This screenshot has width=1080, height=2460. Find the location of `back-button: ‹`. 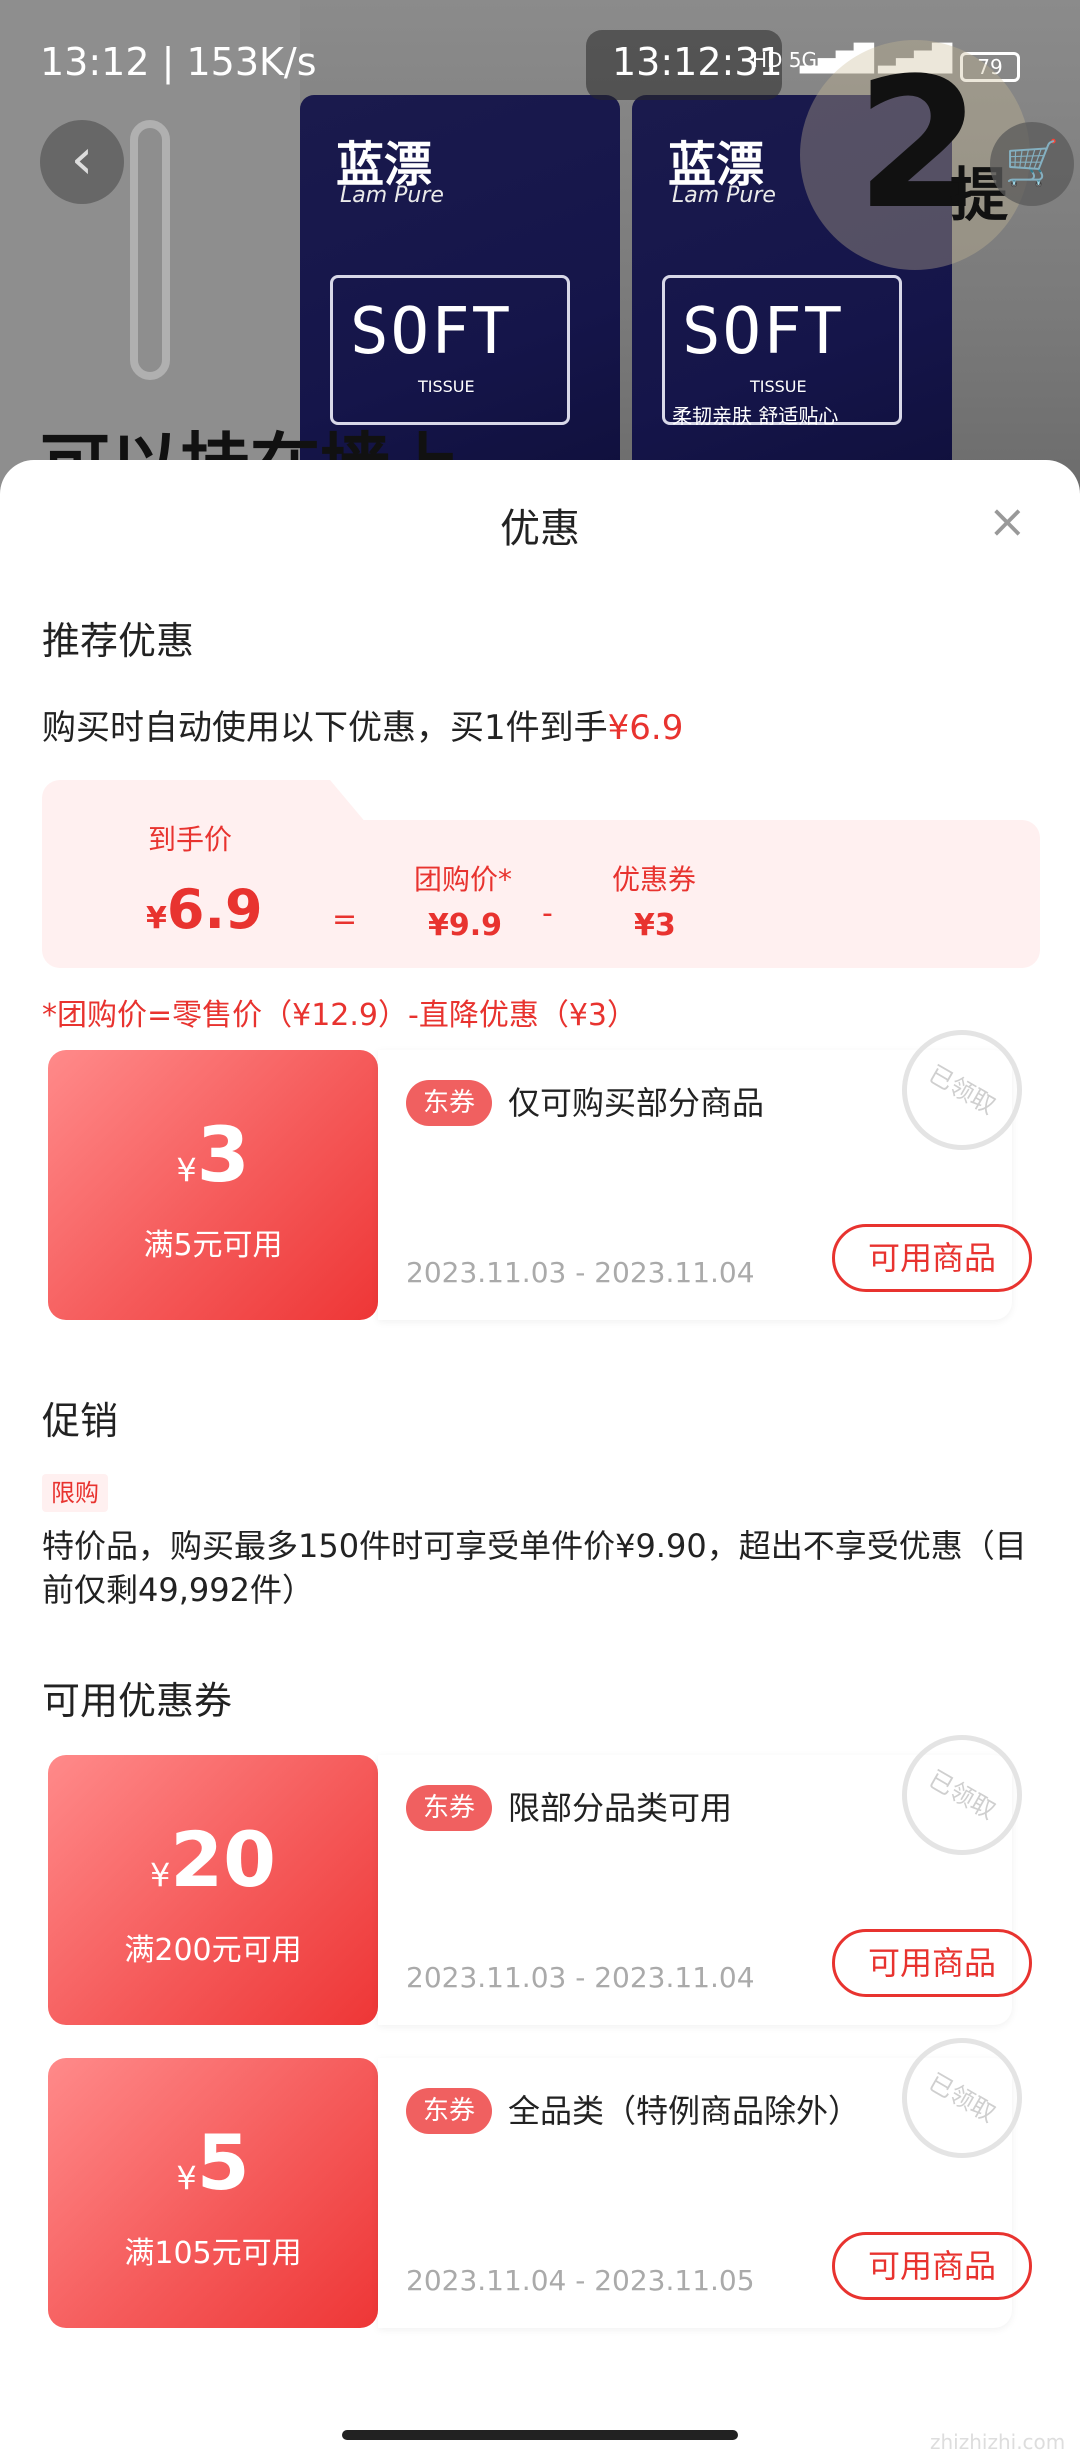

back-button: ‹ is located at coordinates (82, 162).